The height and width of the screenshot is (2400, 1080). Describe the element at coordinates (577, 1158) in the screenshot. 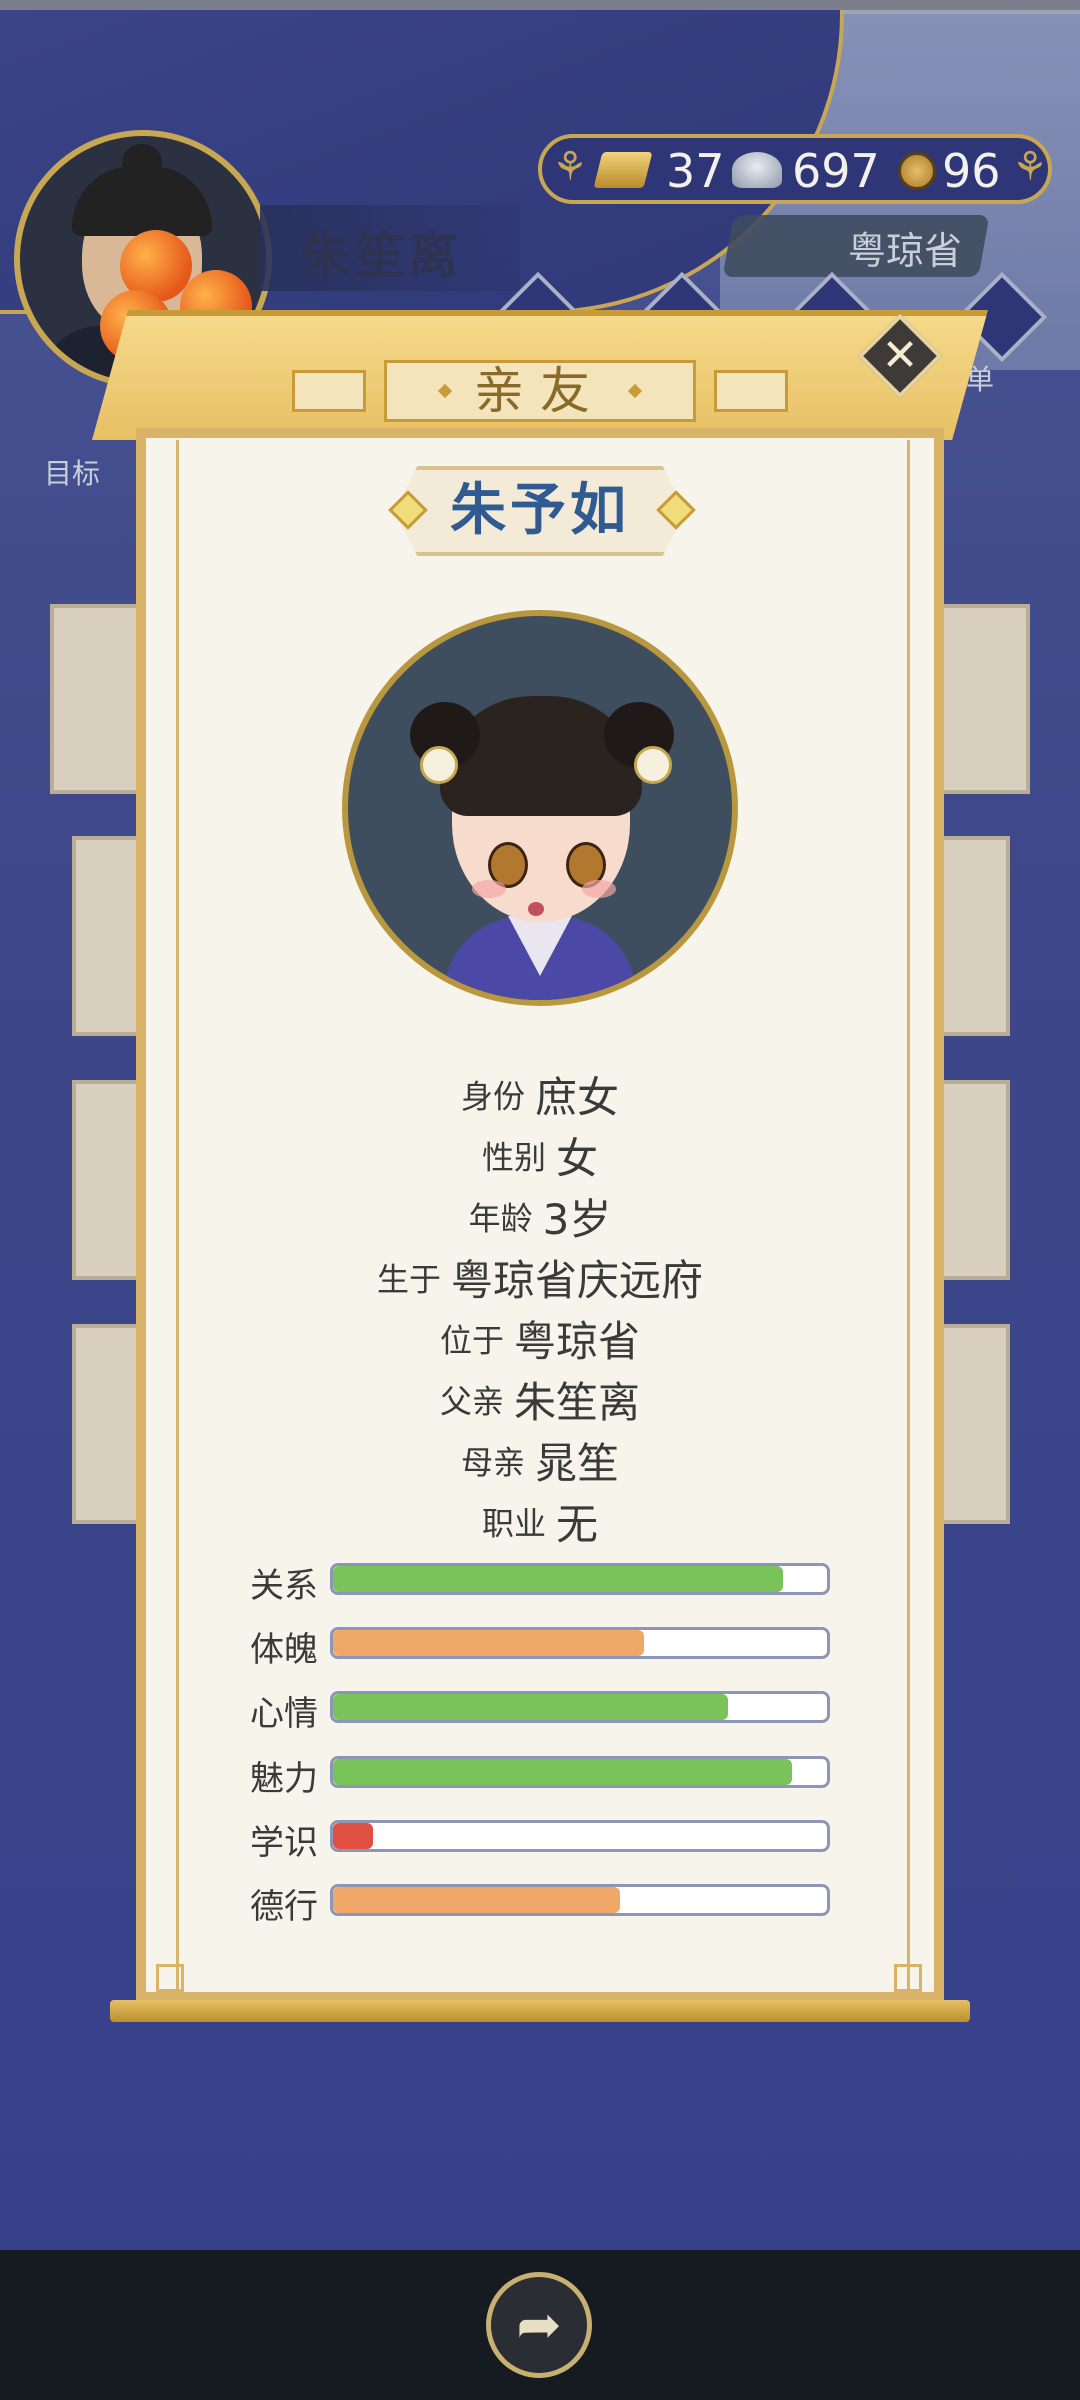

I see `info-value: 女` at that location.